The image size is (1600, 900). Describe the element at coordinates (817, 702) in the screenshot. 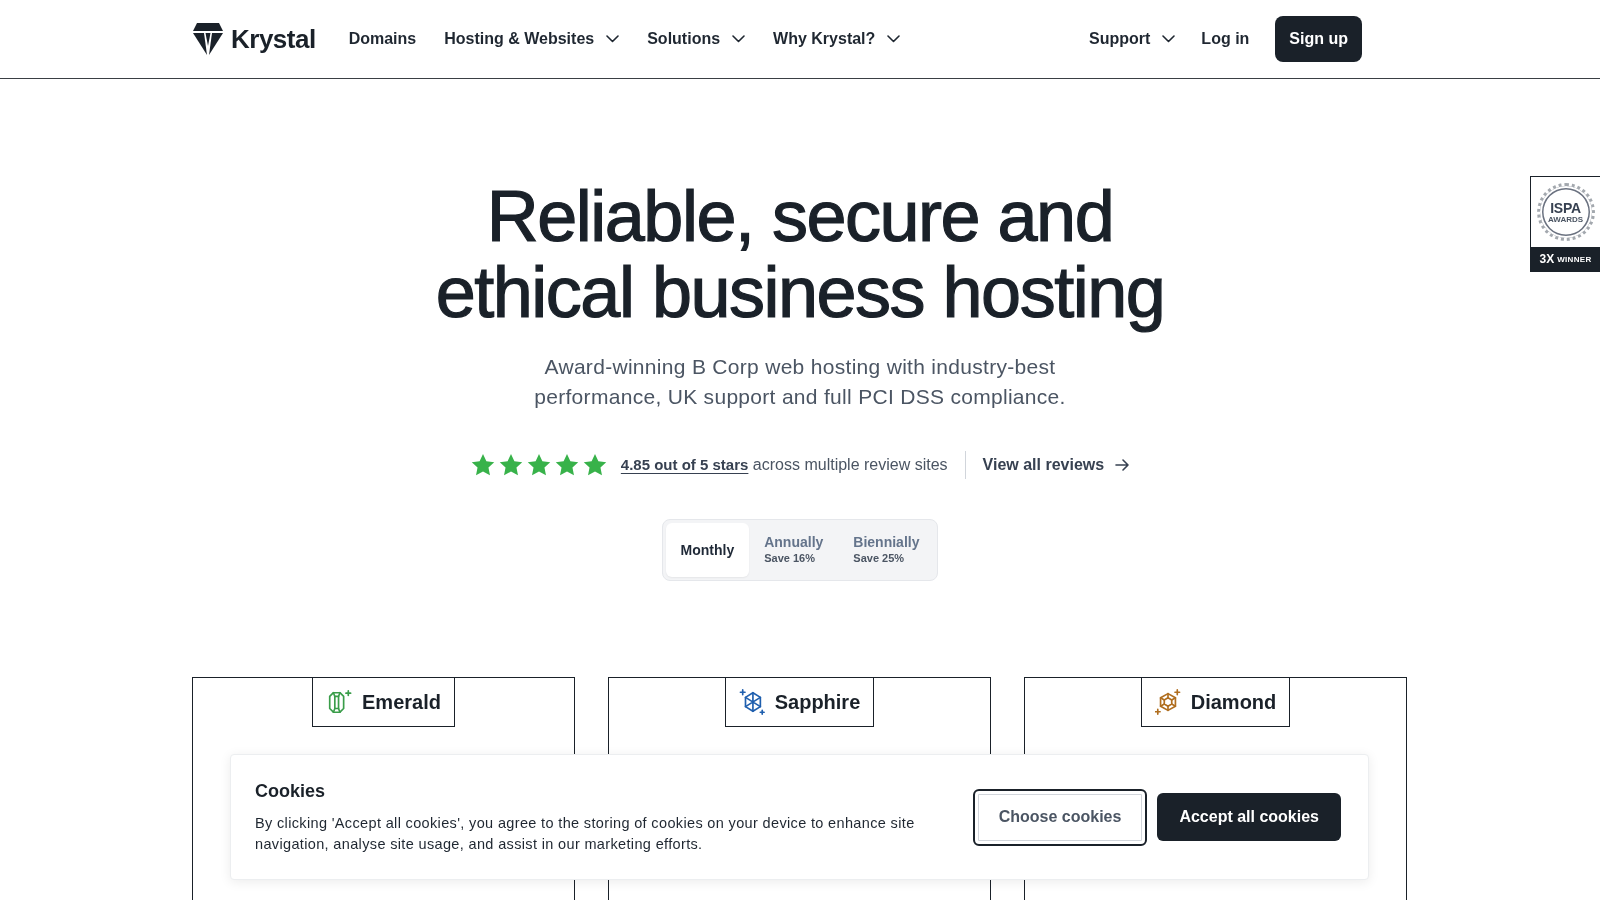

I see `plan-name: Sapphire` at that location.